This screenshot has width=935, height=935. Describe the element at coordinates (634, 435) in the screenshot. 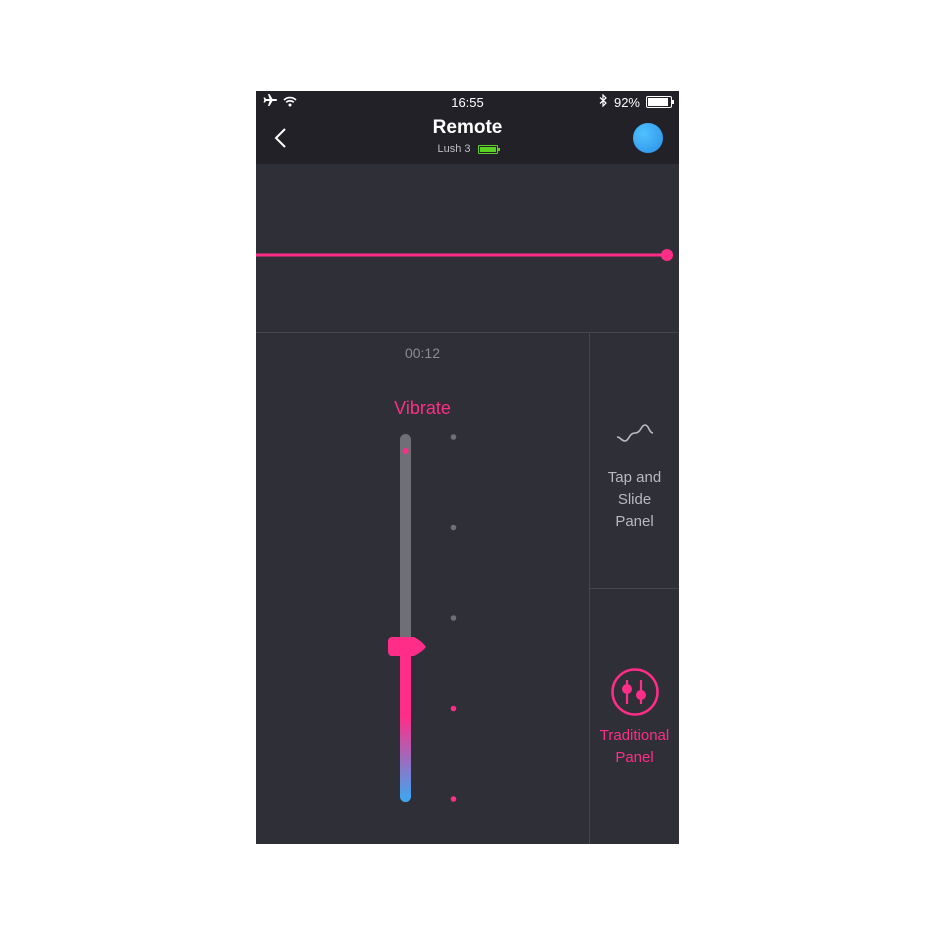

I see `wave-icon` at that location.